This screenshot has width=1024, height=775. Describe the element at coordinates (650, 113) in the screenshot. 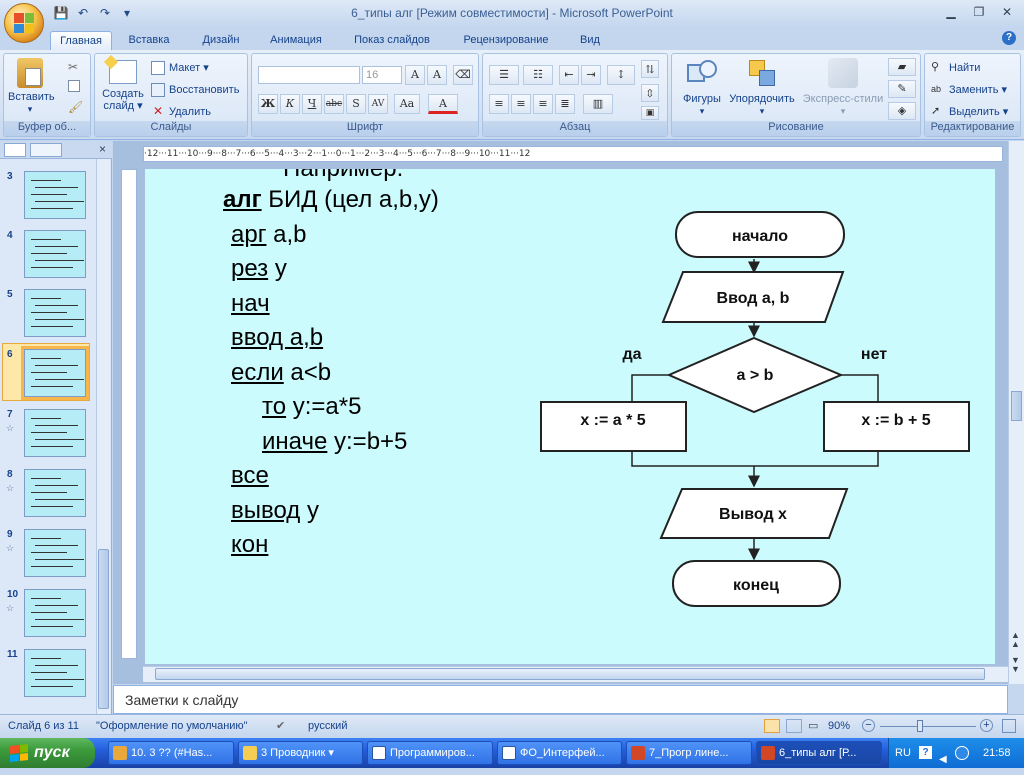

I see `smartart-icon: ▣` at that location.